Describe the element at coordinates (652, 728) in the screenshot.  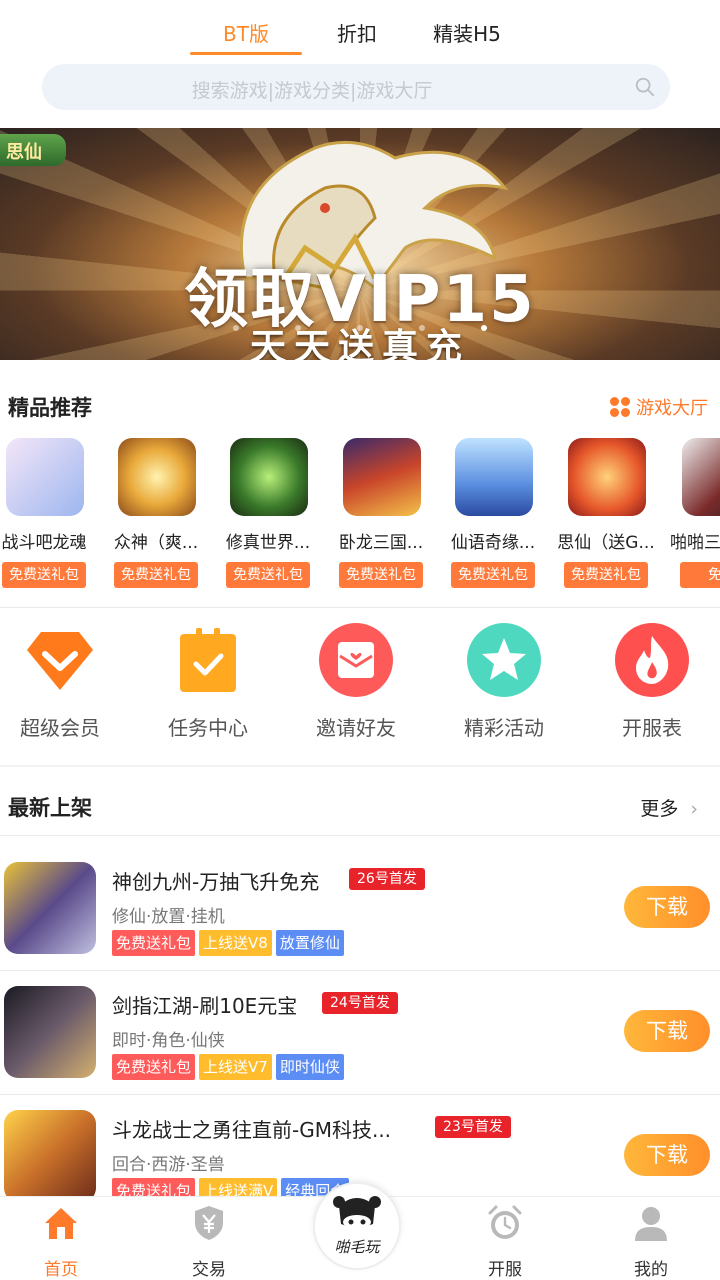
I see `feature-label: 开服表` at that location.